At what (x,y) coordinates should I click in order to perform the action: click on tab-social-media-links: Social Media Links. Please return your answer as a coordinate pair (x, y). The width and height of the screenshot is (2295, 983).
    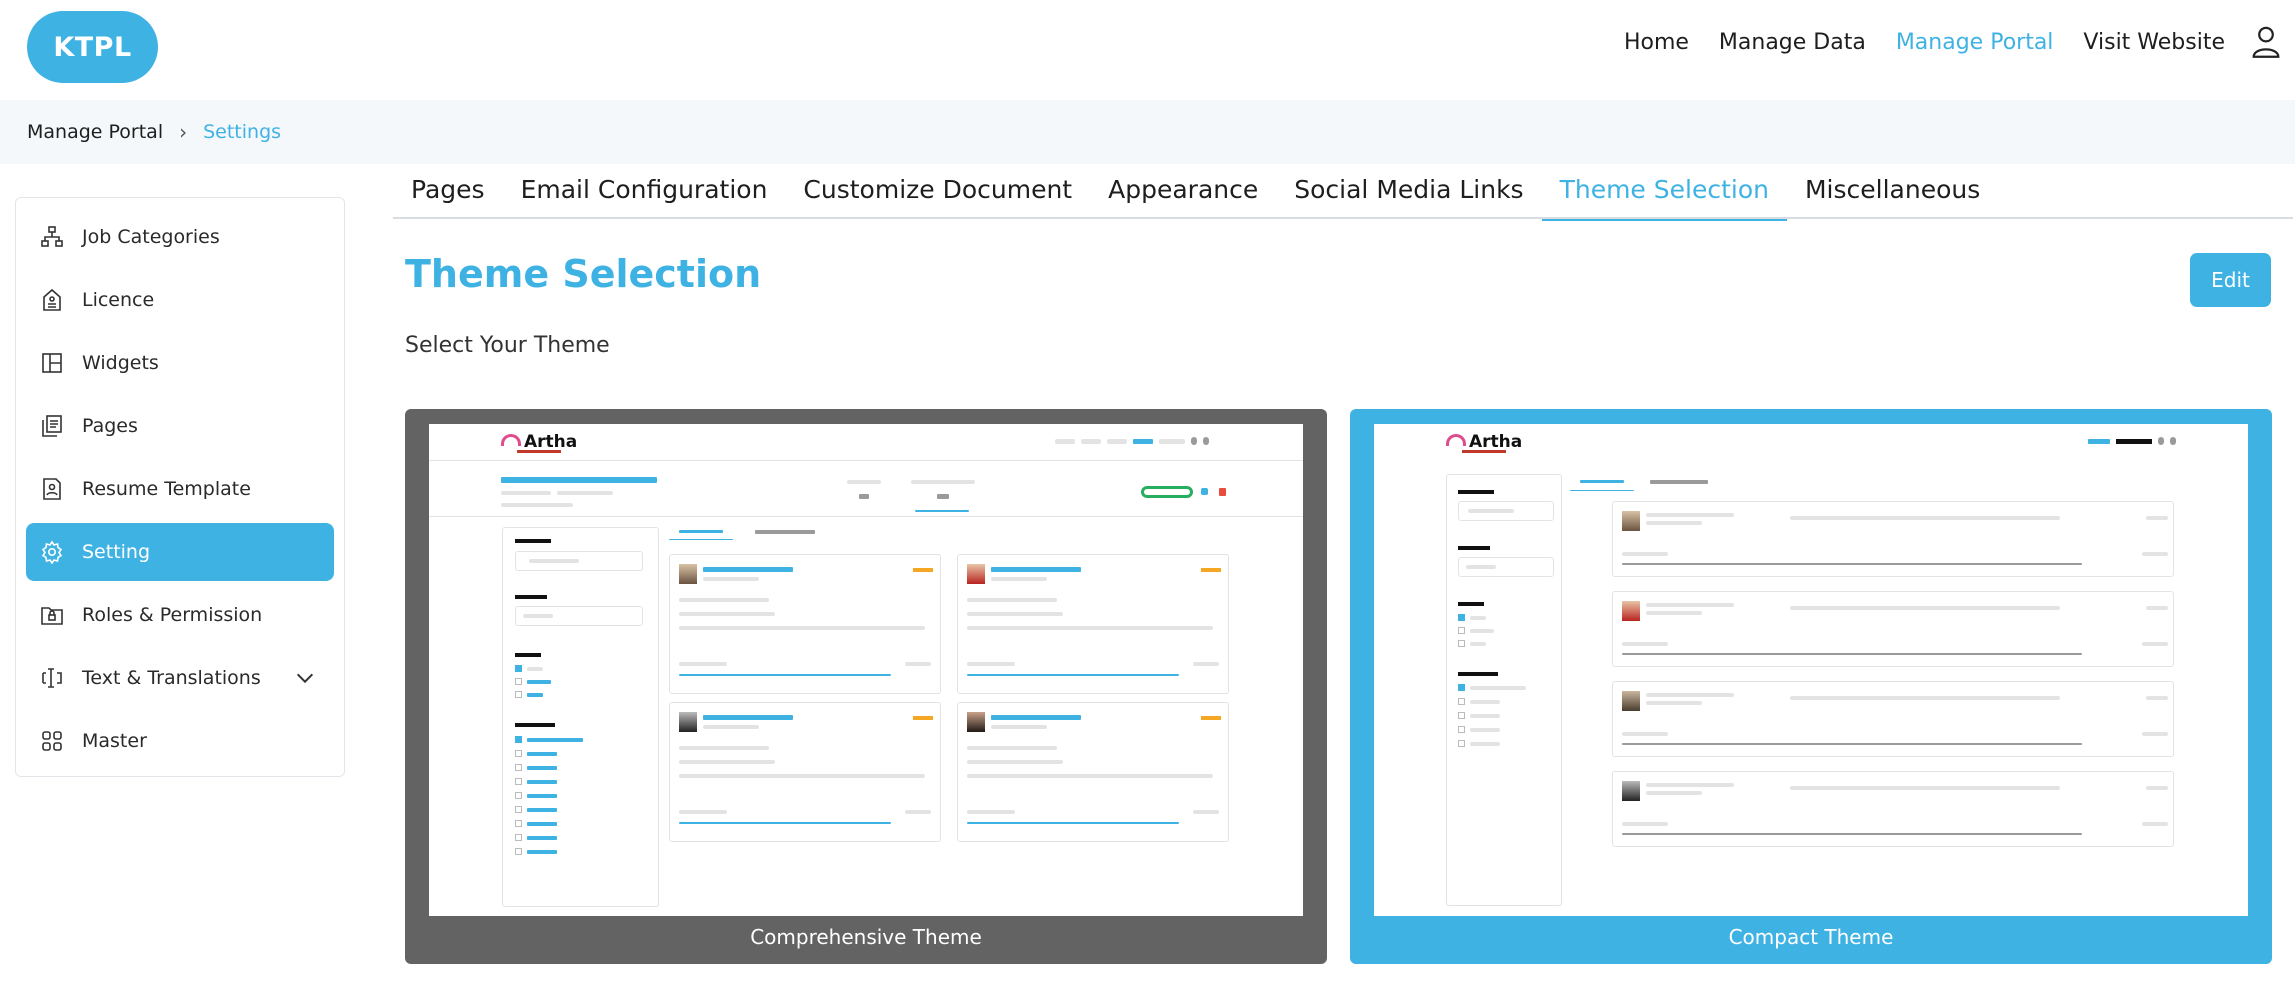
    Looking at the image, I should click on (1408, 192).